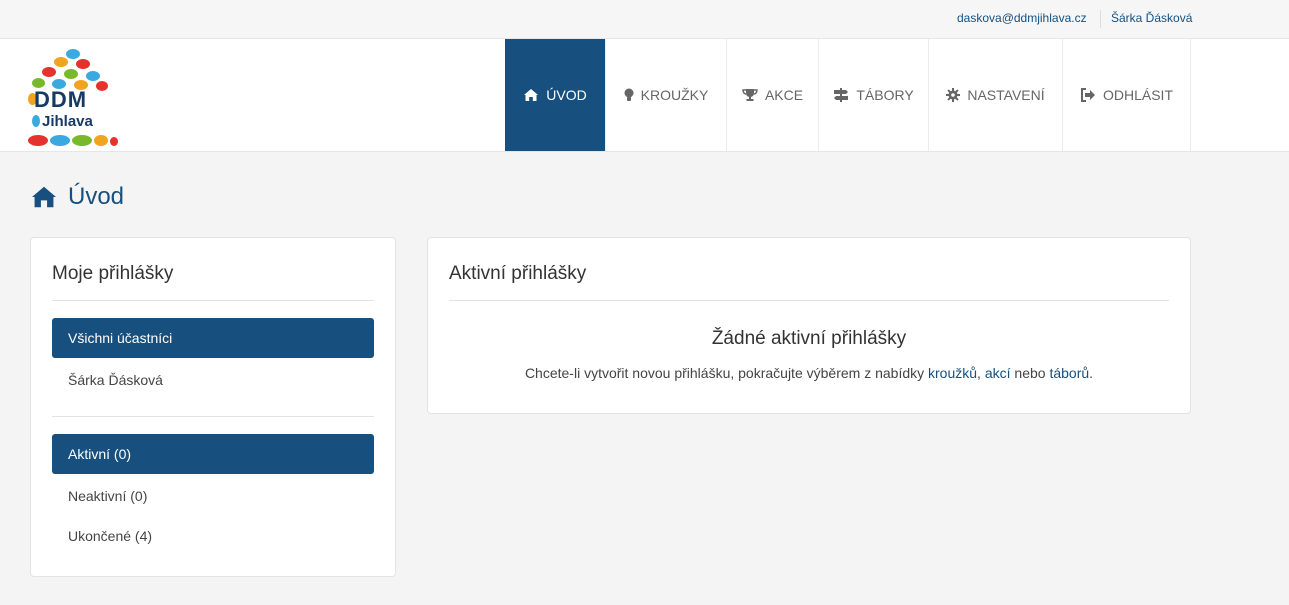 The width and height of the screenshot is (1289, 605). What do you see at coordinates (1151, 18) in the screenshot?
I see `user-name-link: Šárka Ďásková` at bounding box center [1151, 18].